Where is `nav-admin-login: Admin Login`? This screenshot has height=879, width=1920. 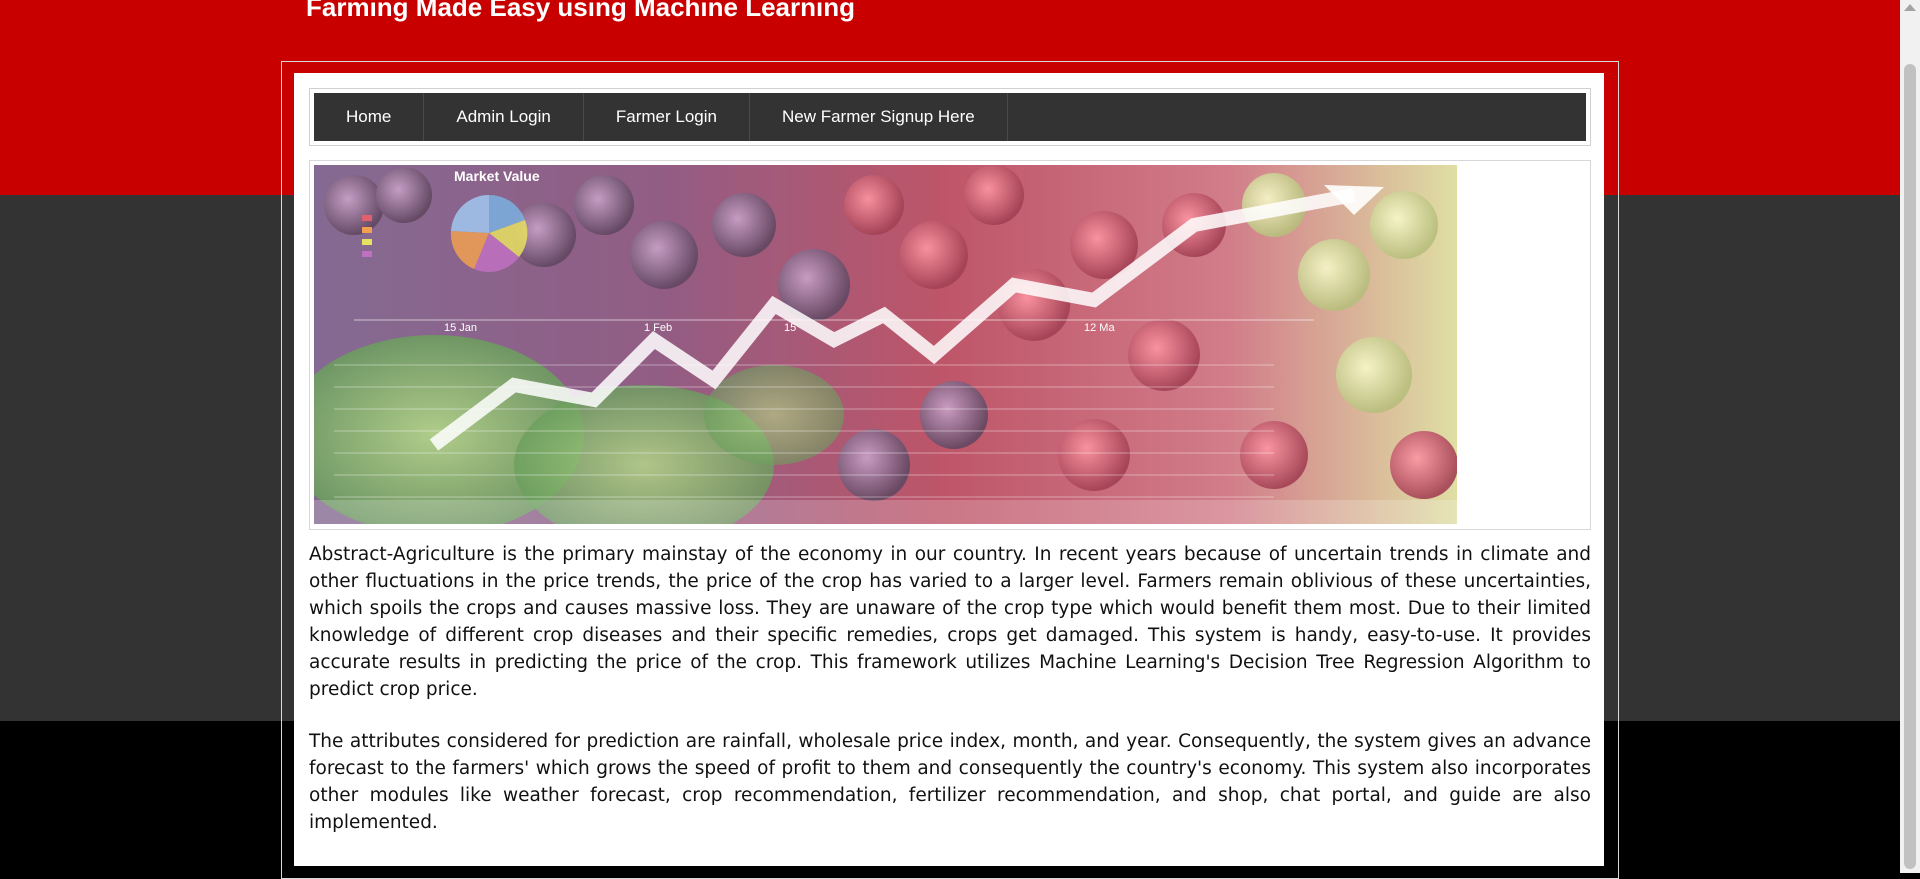
nav-admin-login: Admin Login is located at coordinates (504, 117).